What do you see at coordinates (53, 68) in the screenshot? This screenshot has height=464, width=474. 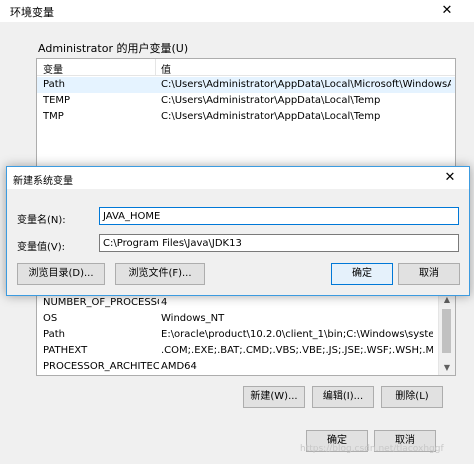 I see `column-header-variable: 变量` at bounding box center [53, 68].